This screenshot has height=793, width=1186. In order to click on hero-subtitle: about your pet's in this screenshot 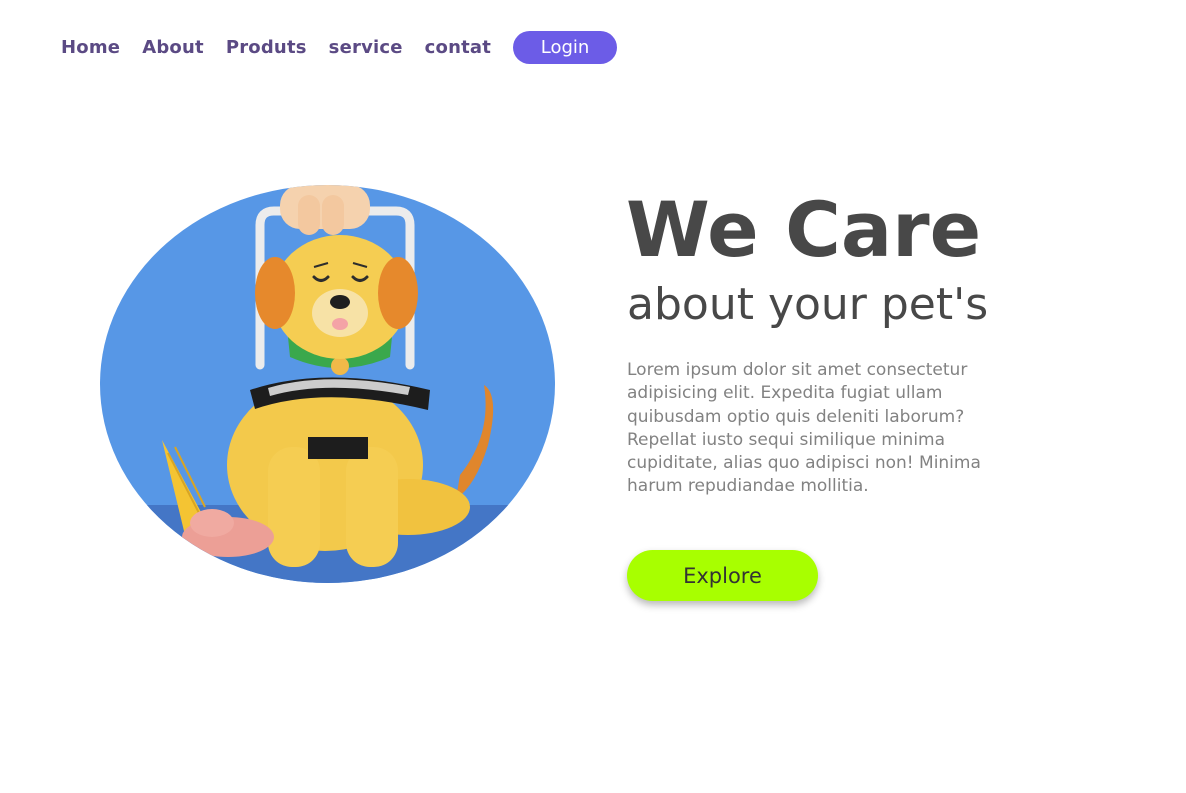, I will do `click(808, 304)`.